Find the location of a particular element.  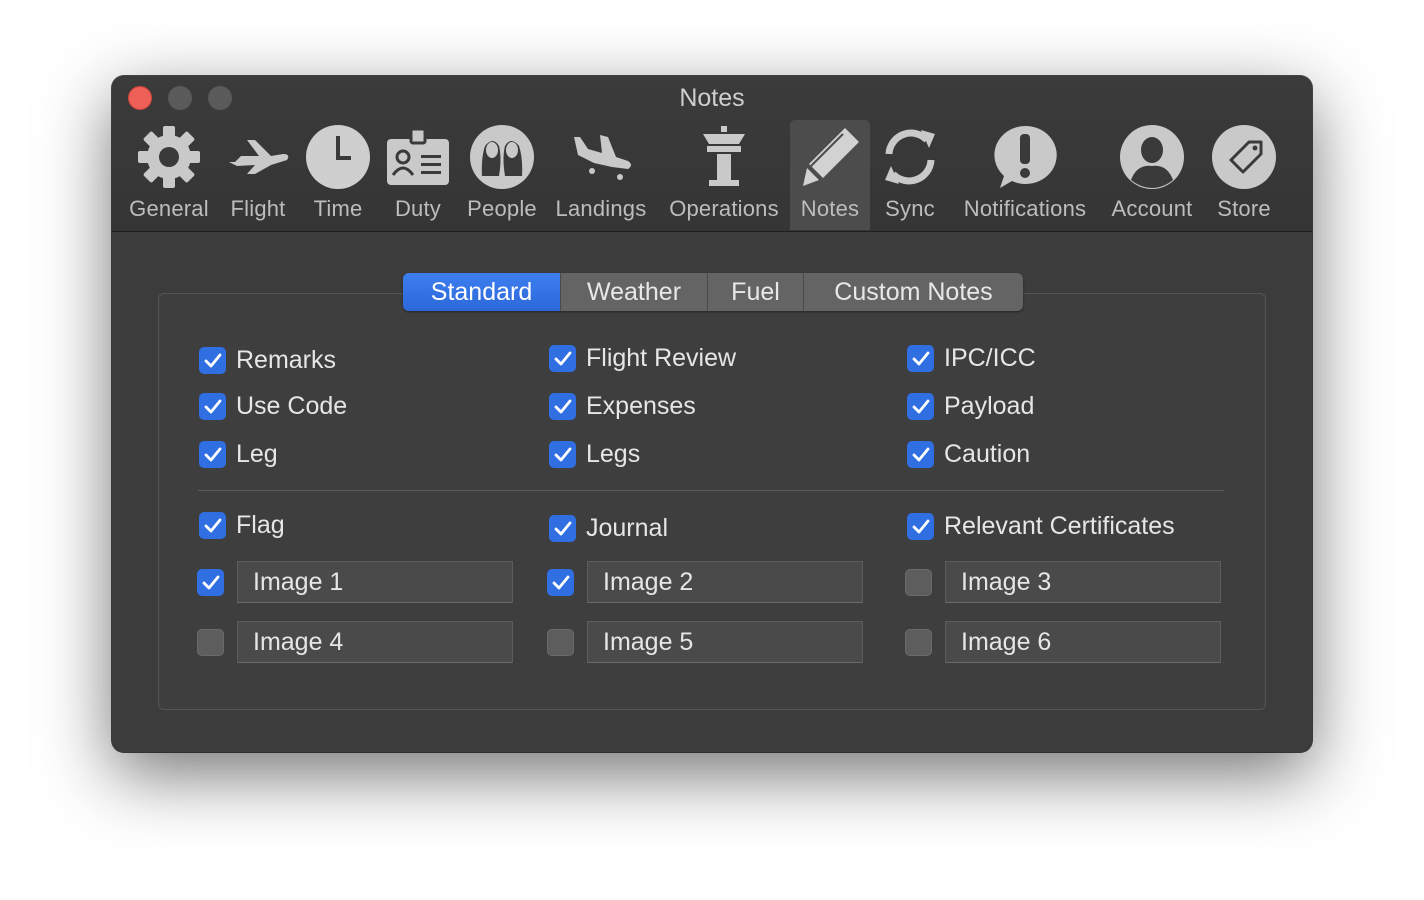

relevant-certificates-checkbox: Relevant Certificates is located at coordinates (1041, 526).